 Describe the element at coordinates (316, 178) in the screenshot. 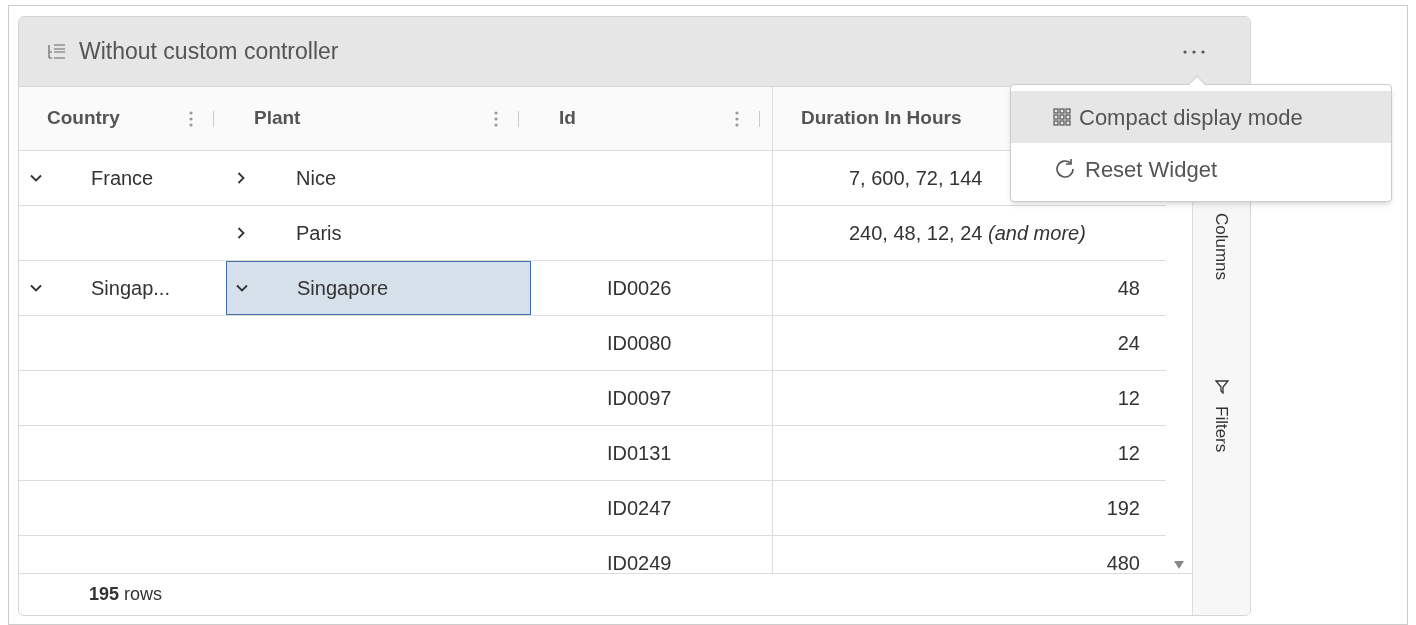

I see `table-cell-text: Nice` at that location.